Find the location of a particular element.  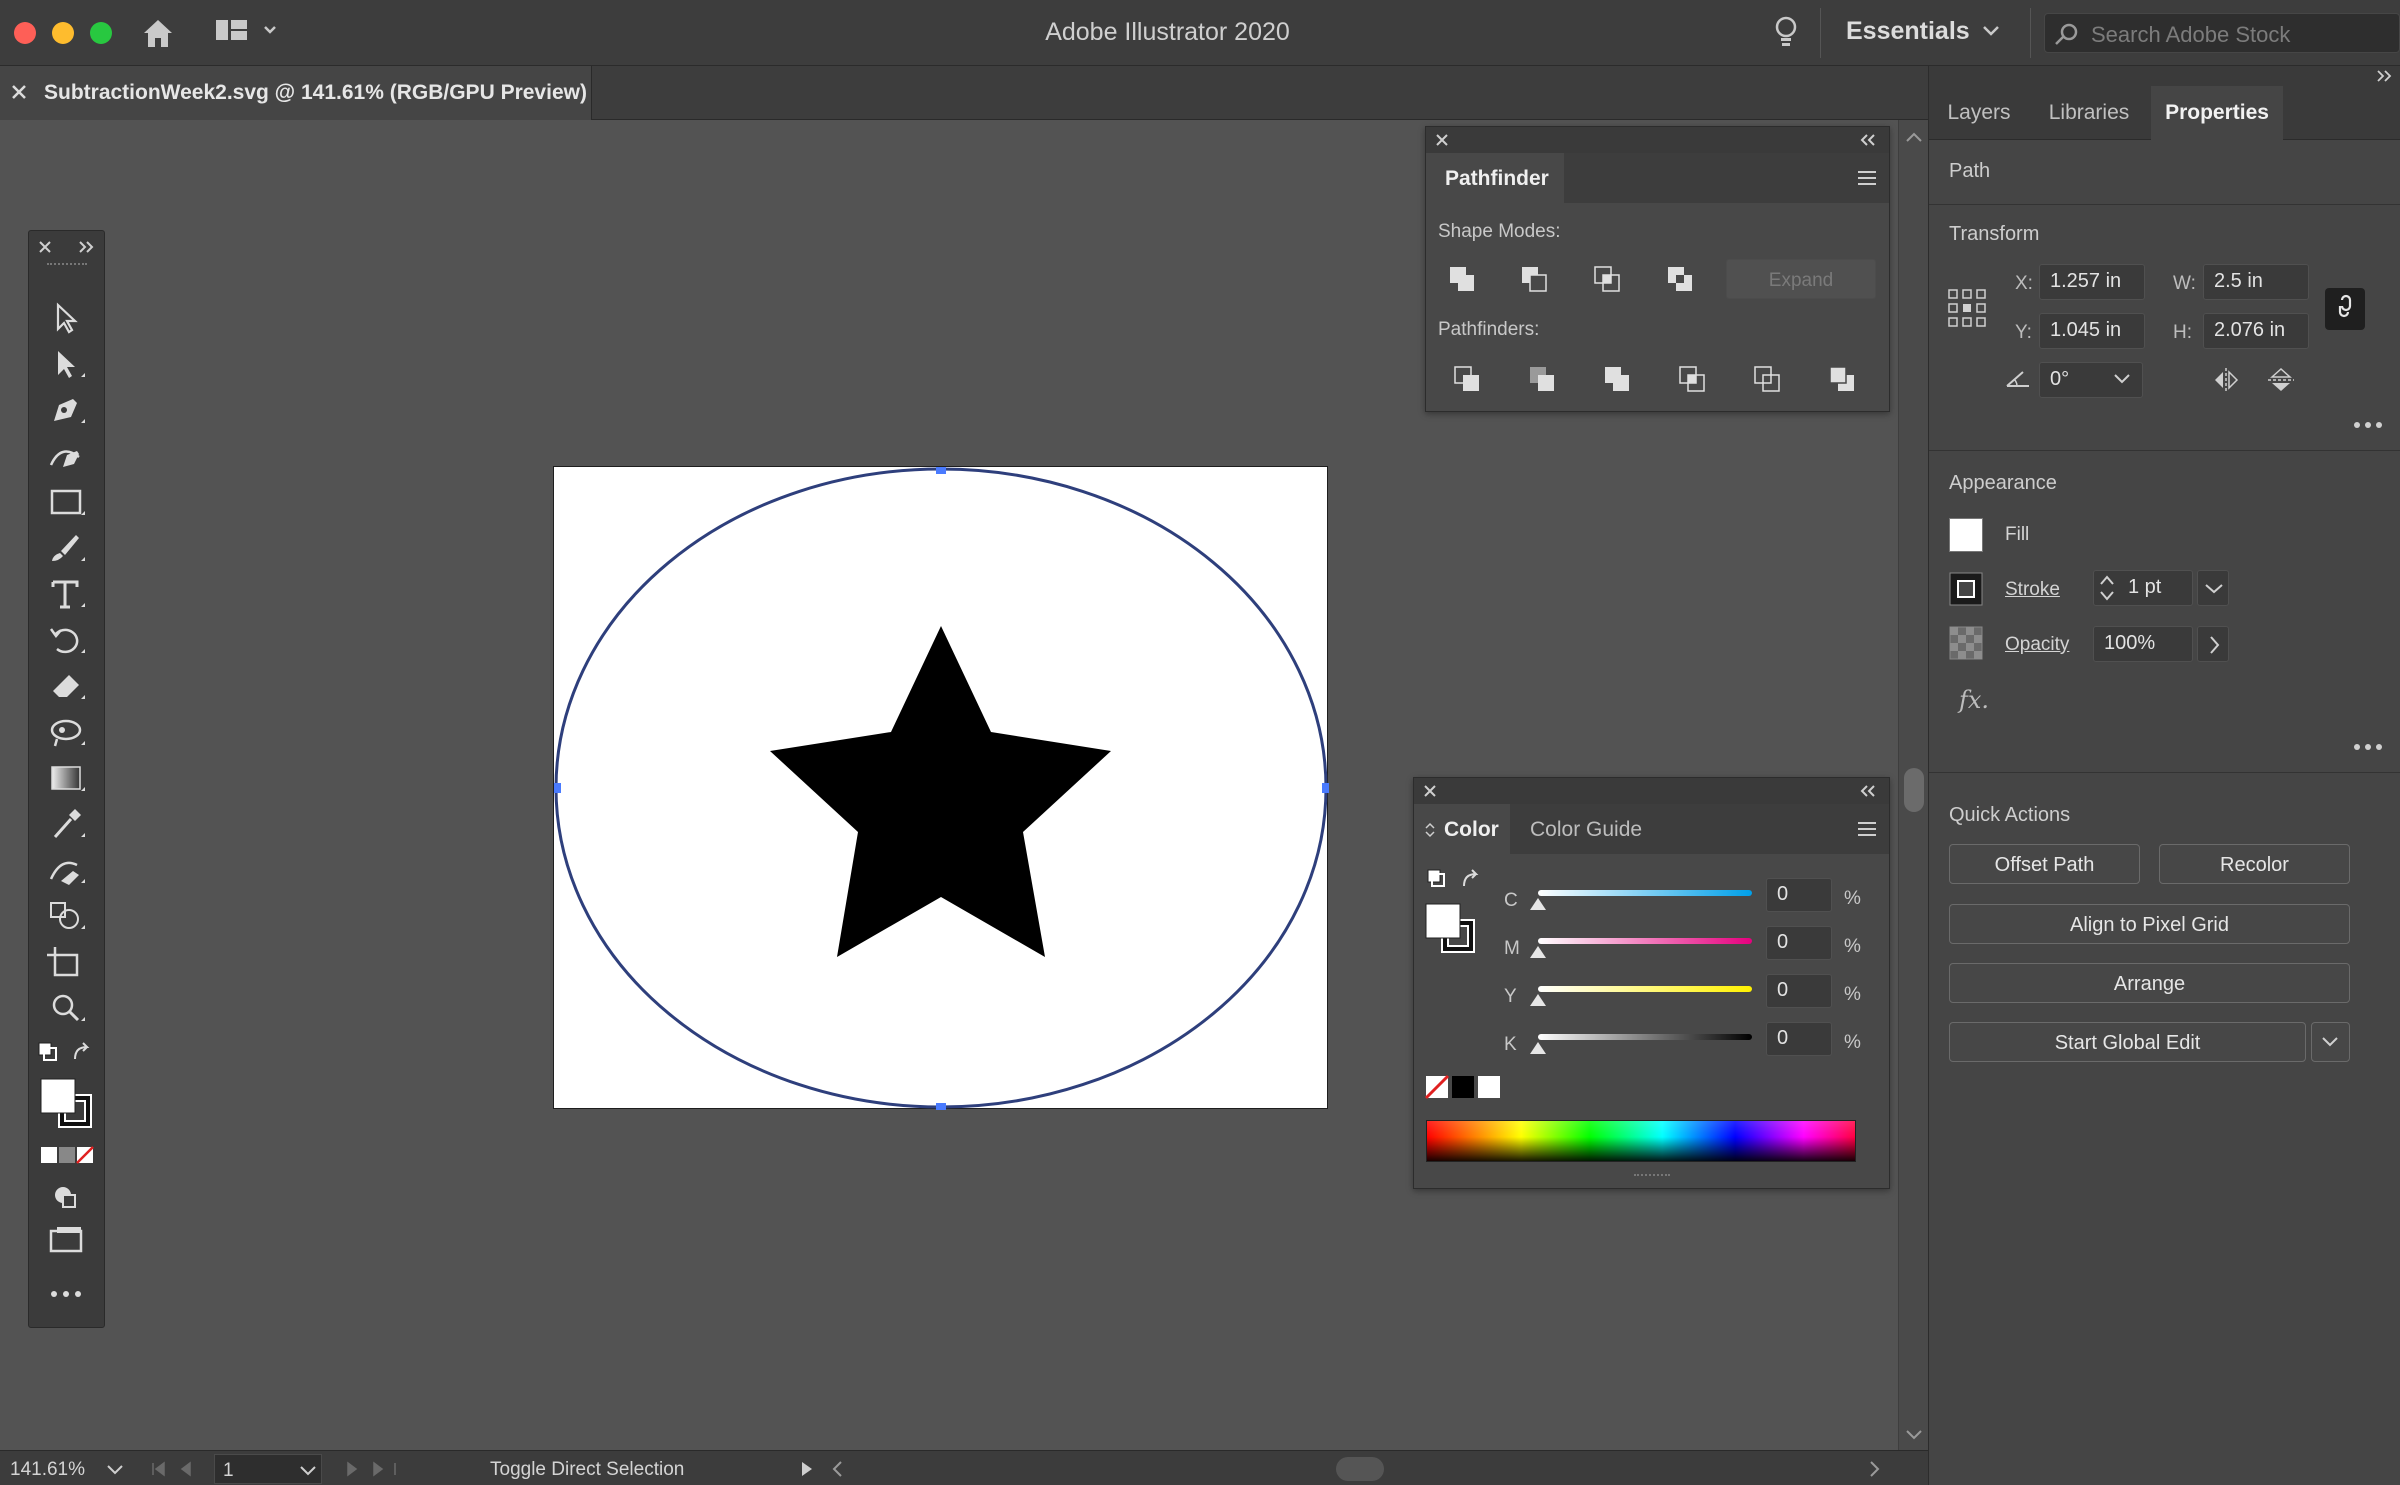

artwork is located at coordinates (941, 788).